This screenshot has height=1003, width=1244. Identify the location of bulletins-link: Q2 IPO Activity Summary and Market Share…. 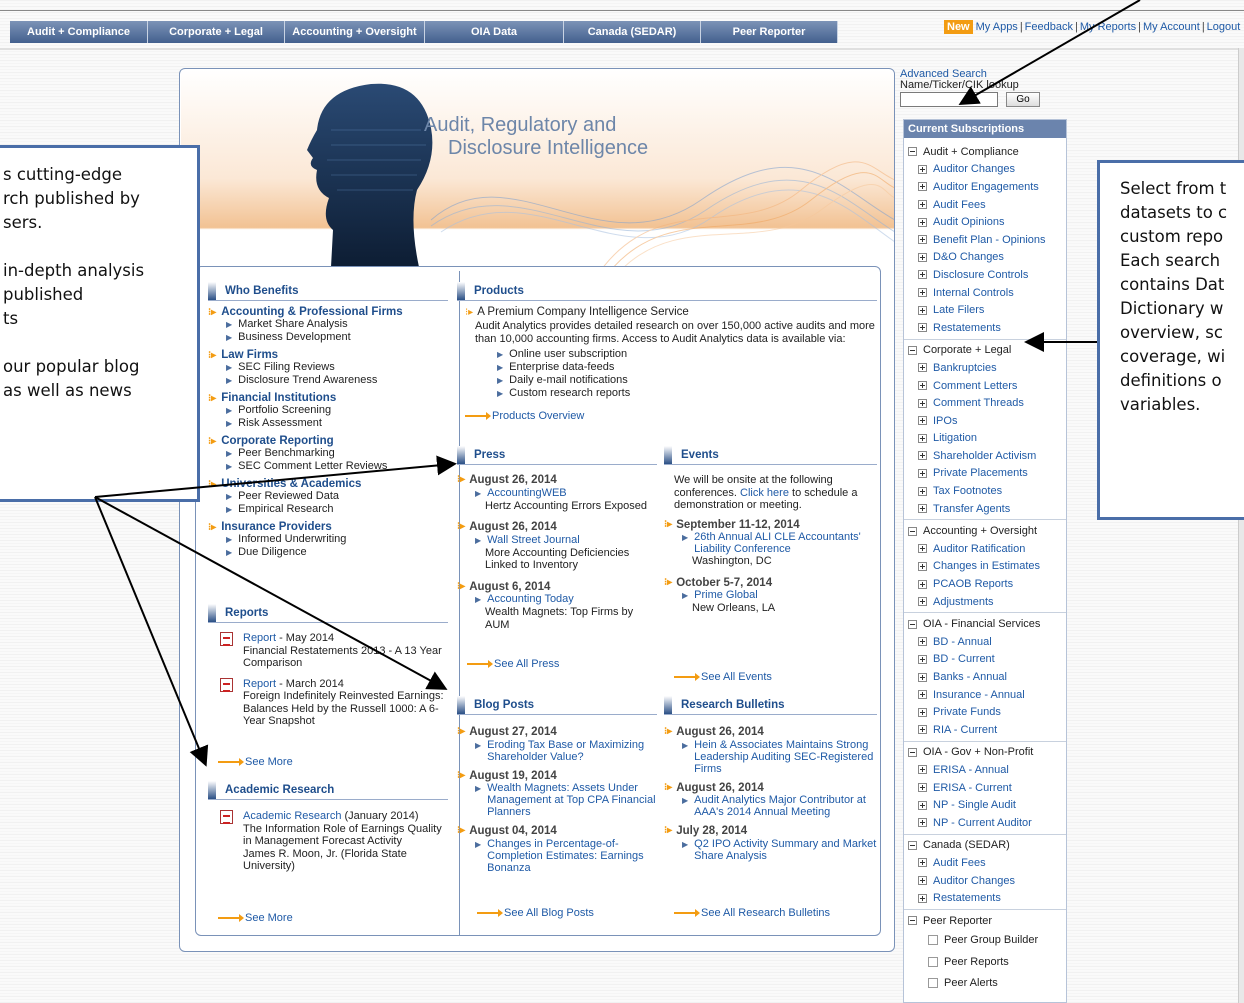
(785, 850).